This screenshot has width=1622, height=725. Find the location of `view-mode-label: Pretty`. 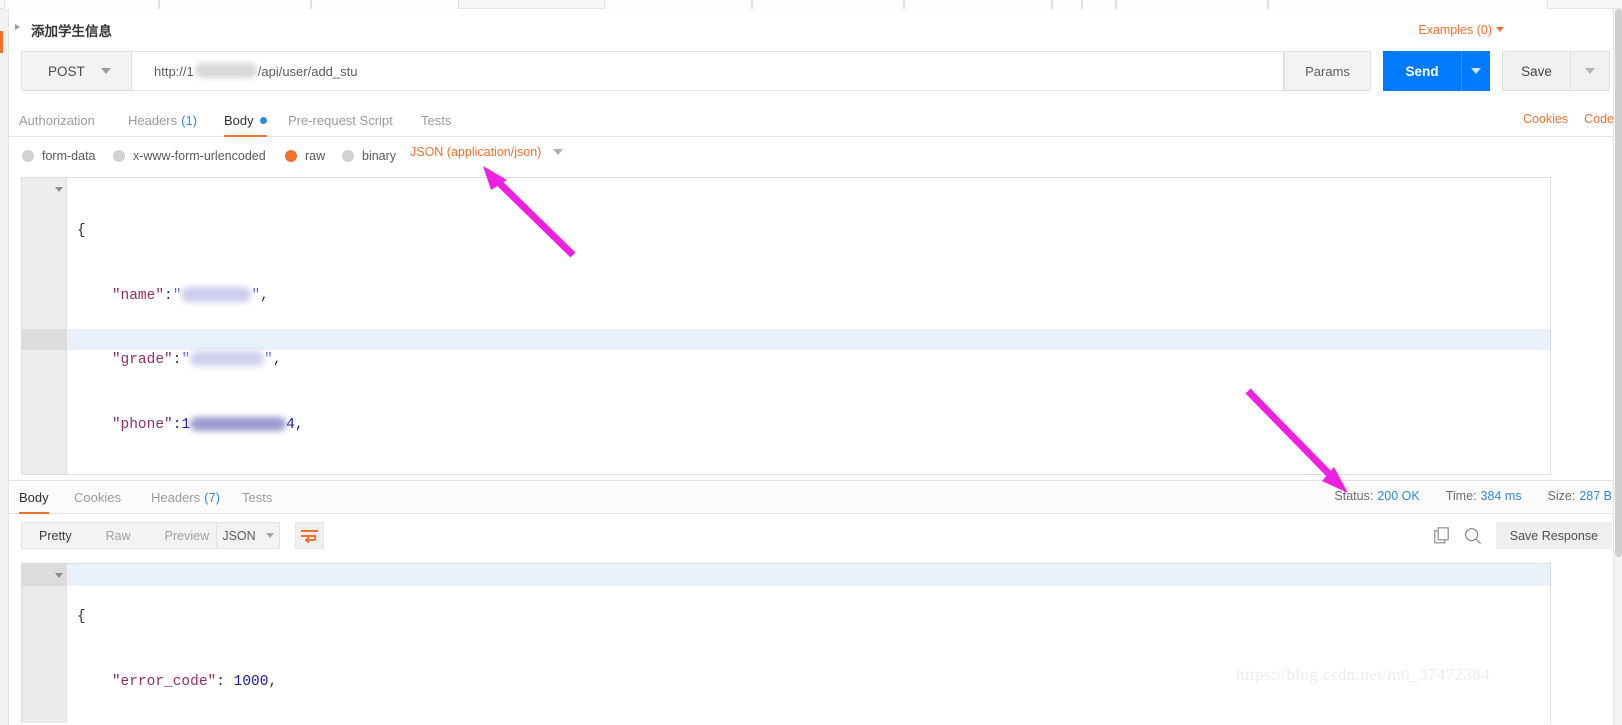

view-mode-label: Pretty is located at coordinates (55, 535).